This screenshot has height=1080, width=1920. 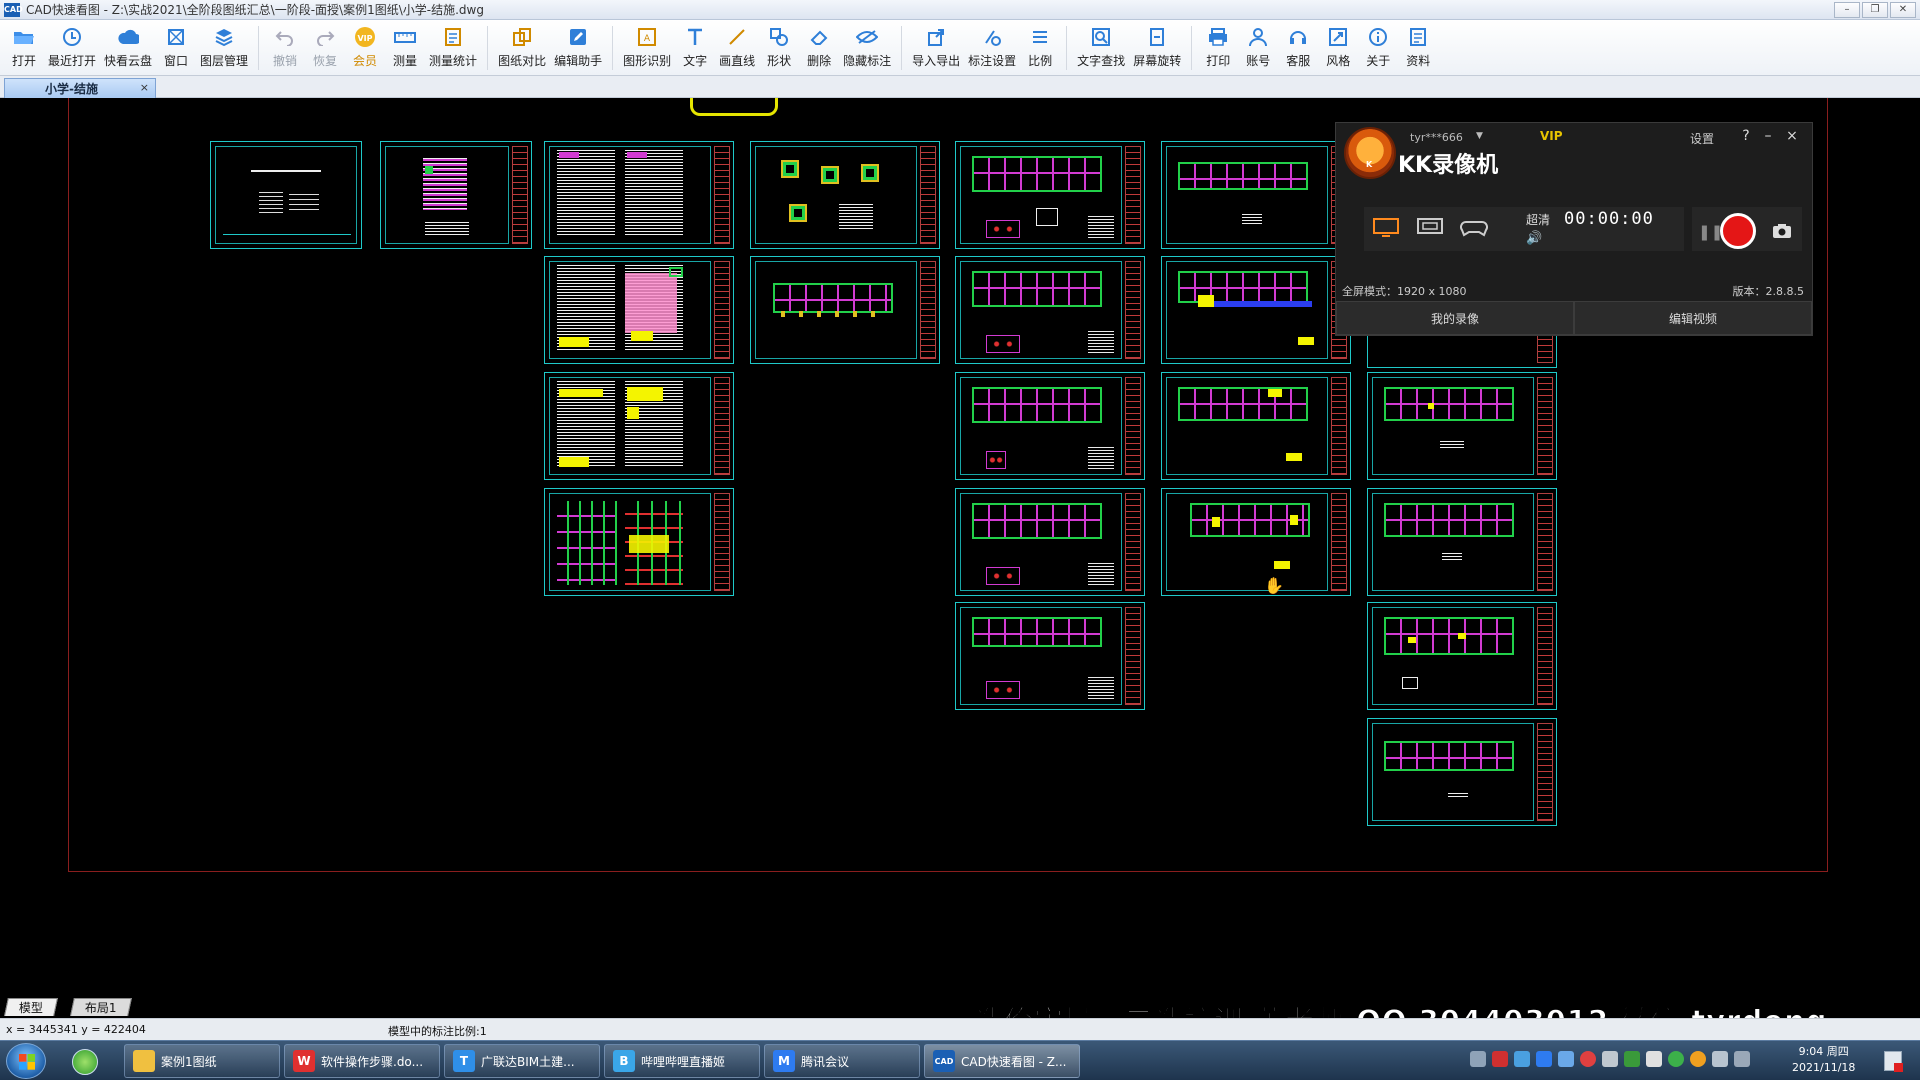 I want to click on account-button: 账号, so click(x=1258, y=48).